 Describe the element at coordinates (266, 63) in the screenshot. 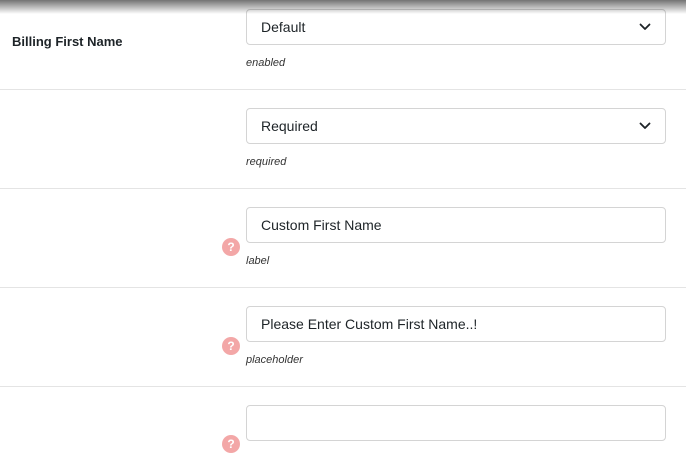

I see `enabled-description: enabled` at that location.